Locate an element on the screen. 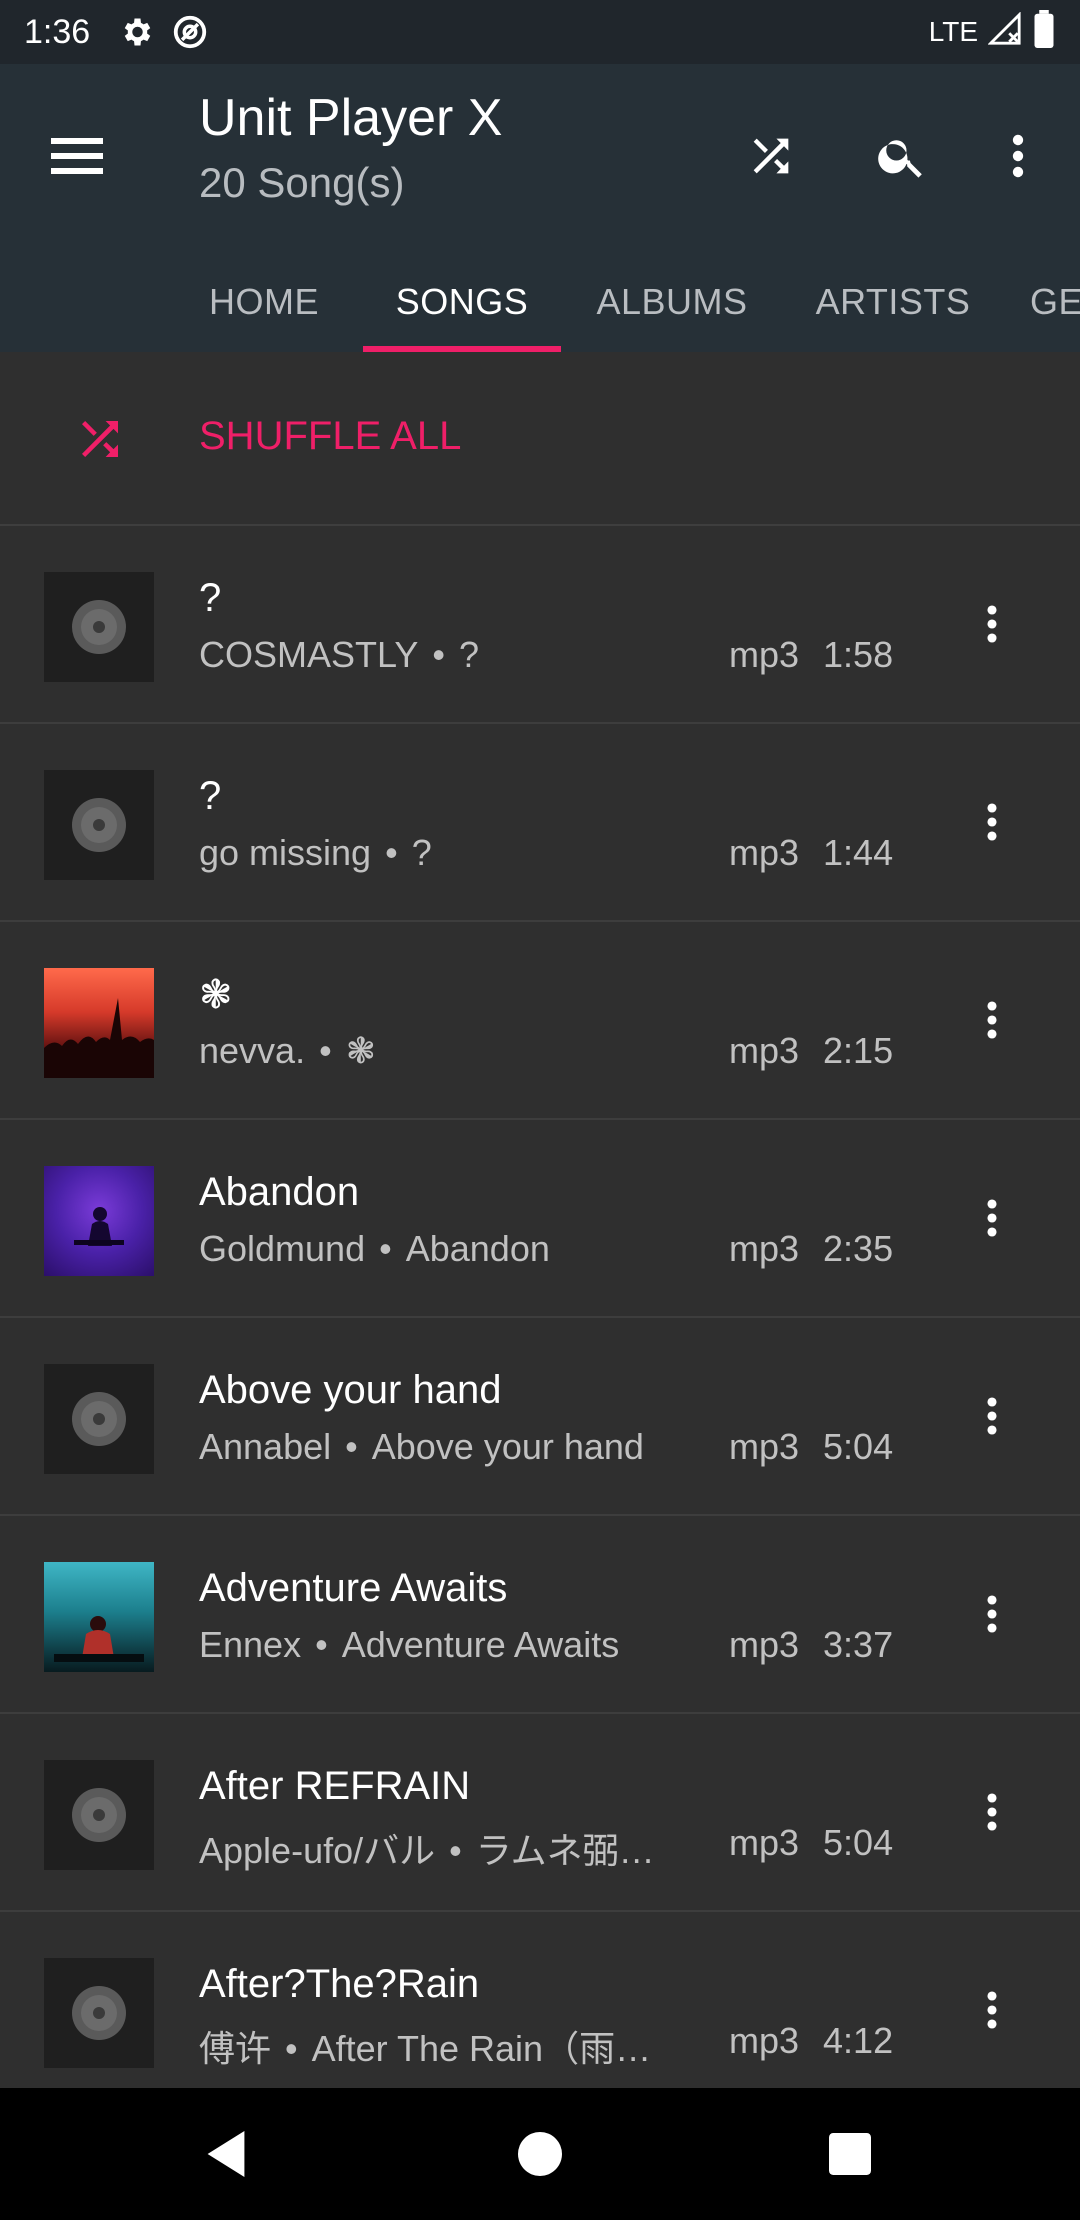 The width and height of the screenshot is (1080, 2220). system-nav-bar is located at coordinates (540, 2154).